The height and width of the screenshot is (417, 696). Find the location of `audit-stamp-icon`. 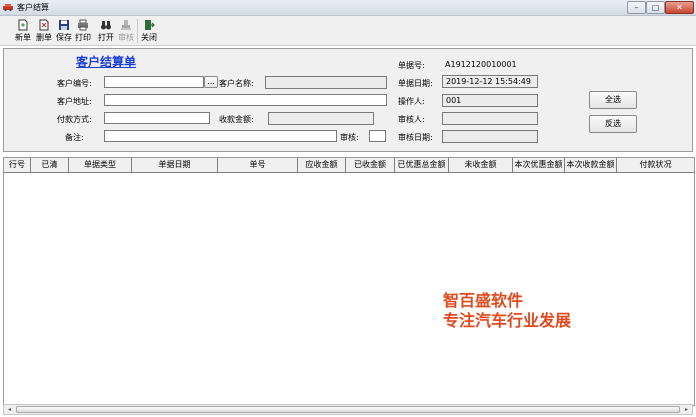

audit-stamp-icon is located at coordinates (126, 25).